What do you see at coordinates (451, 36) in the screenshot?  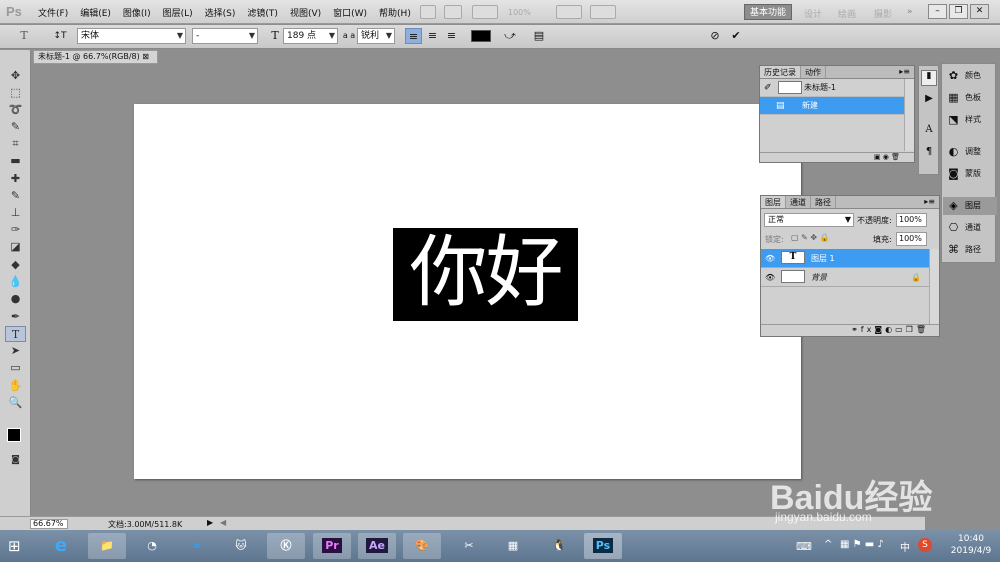 I see `align-right-button: ≡` at bounding box center [451, 36].